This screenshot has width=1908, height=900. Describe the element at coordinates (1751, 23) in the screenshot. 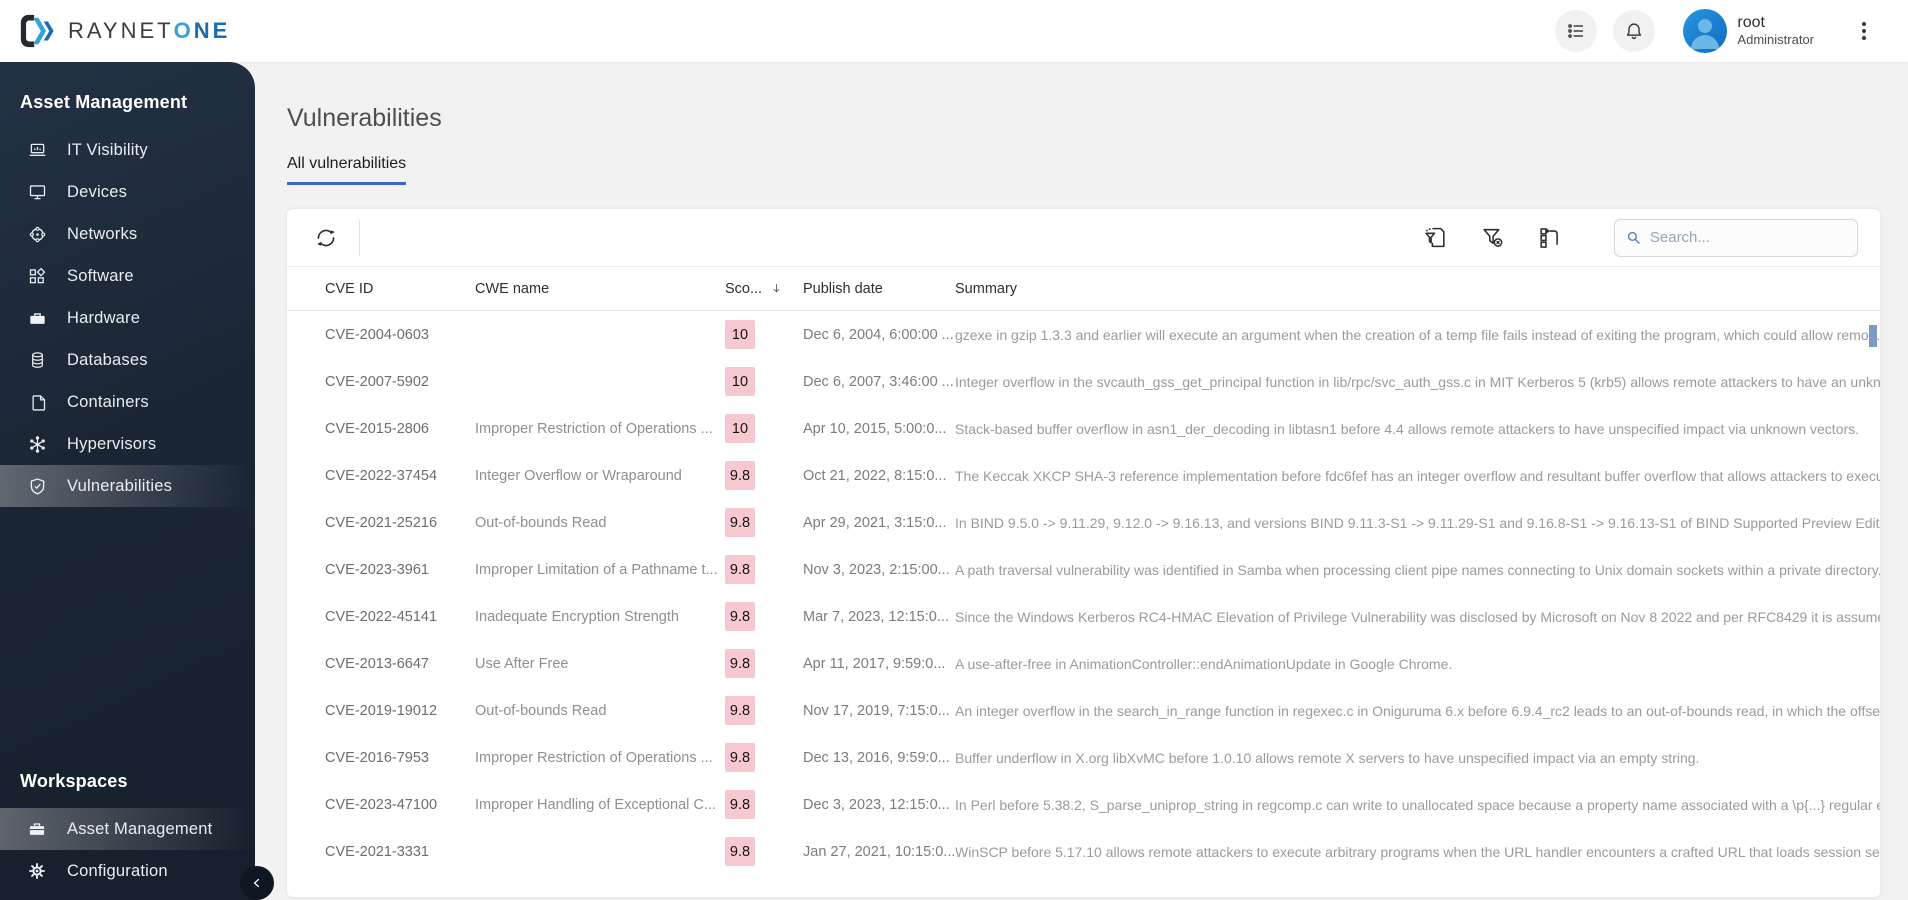

I see `user-name: root` at that location.